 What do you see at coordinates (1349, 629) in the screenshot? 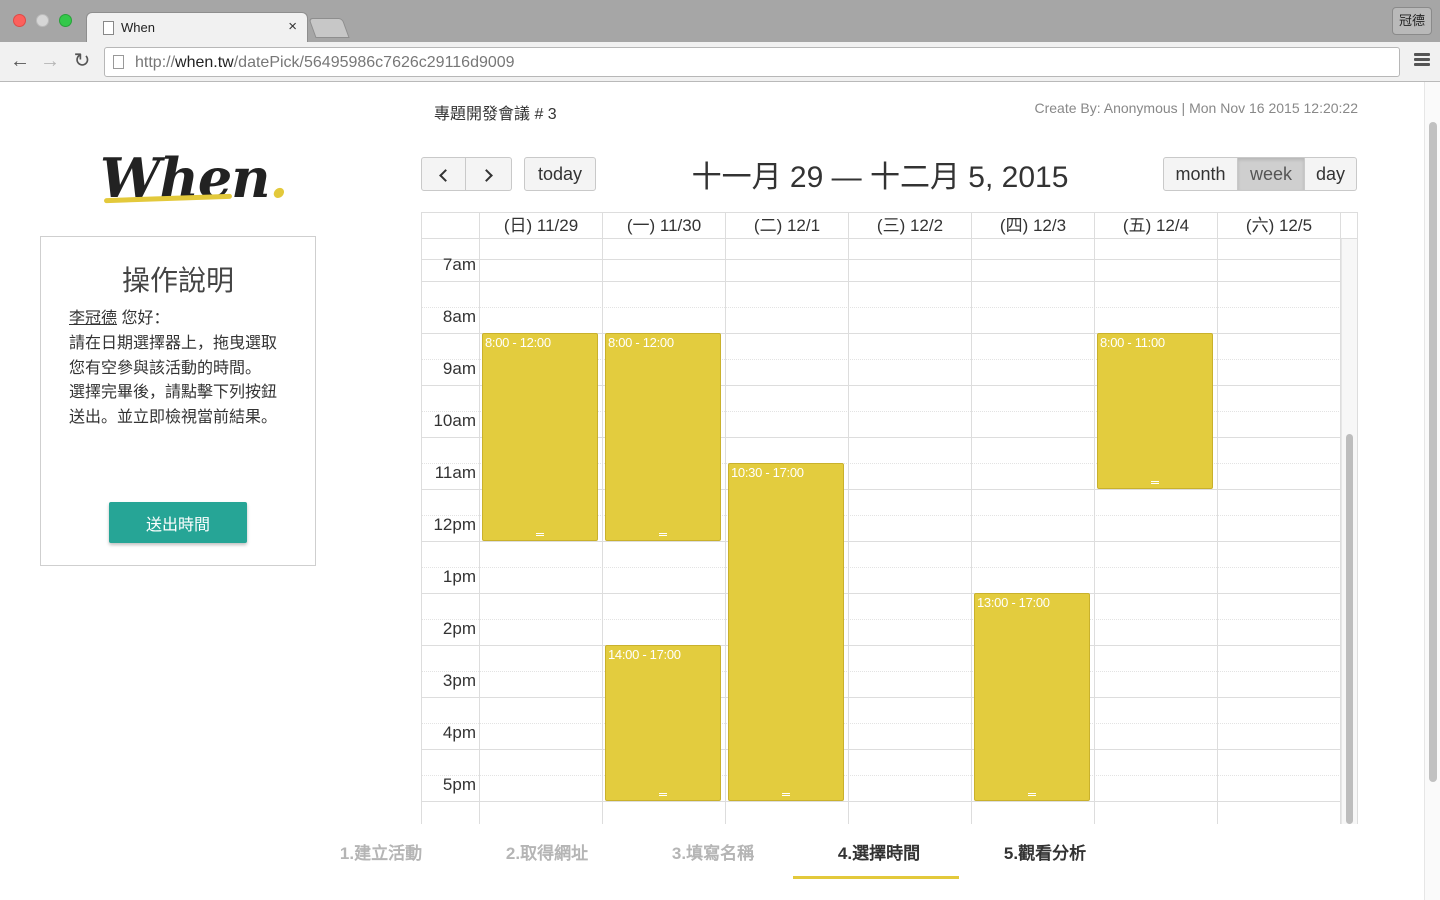
I see `calendar-scroll-thumb` at bounding box center [1349, 629].